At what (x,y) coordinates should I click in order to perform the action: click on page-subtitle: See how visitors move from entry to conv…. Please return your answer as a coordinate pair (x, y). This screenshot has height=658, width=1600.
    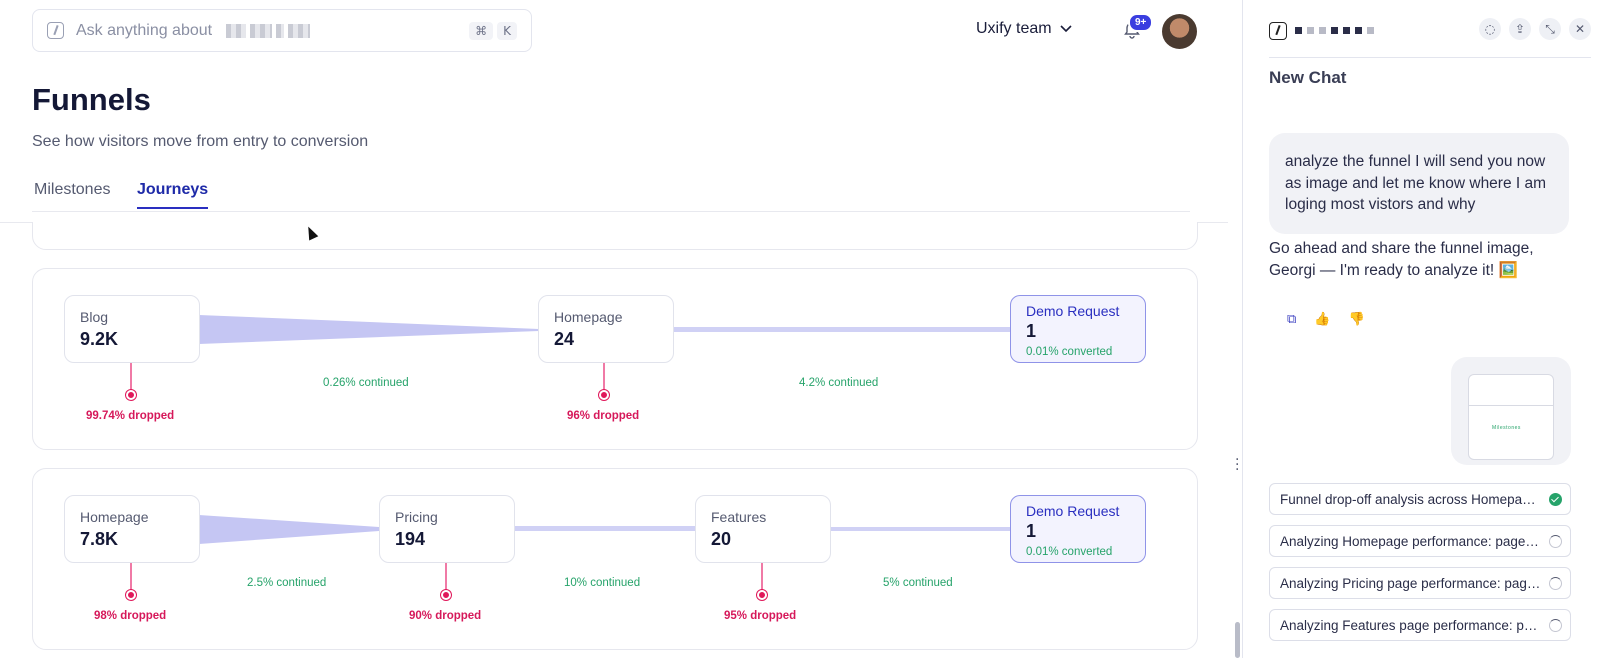
    Looking at the image, I should click on (200, 141).